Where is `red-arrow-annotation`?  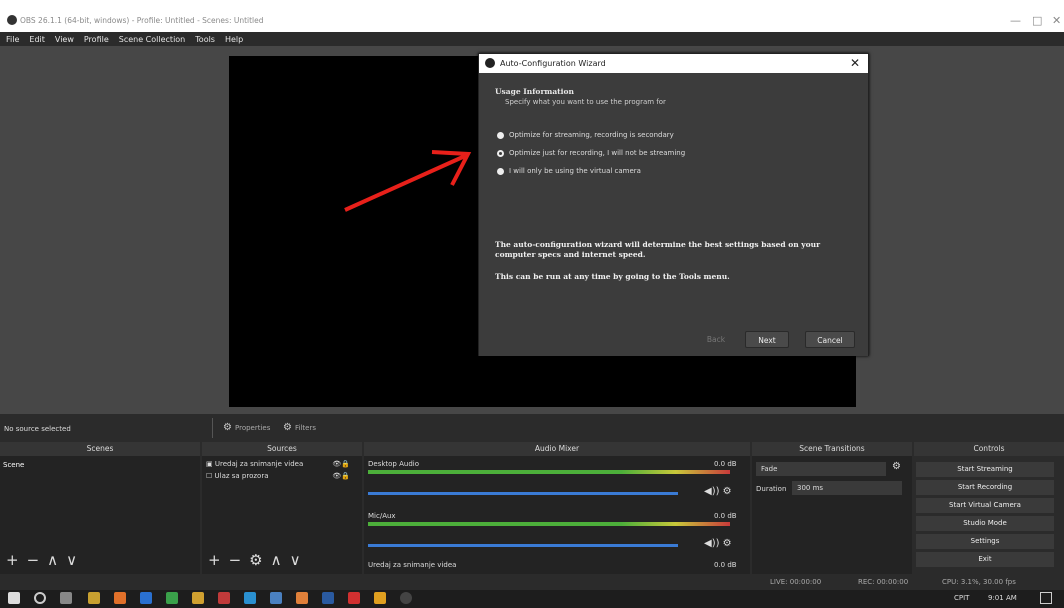
red-arrow-annotation is located at coordinates (408, 181).